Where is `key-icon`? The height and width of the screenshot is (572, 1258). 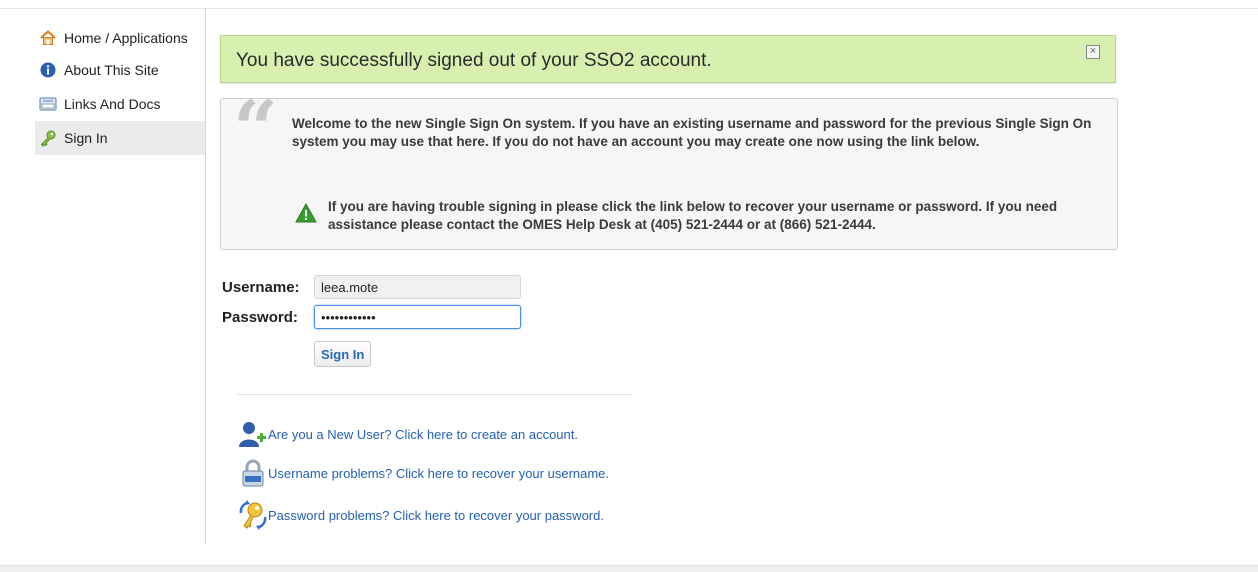 key-icon is located at coordinates (48, 138).